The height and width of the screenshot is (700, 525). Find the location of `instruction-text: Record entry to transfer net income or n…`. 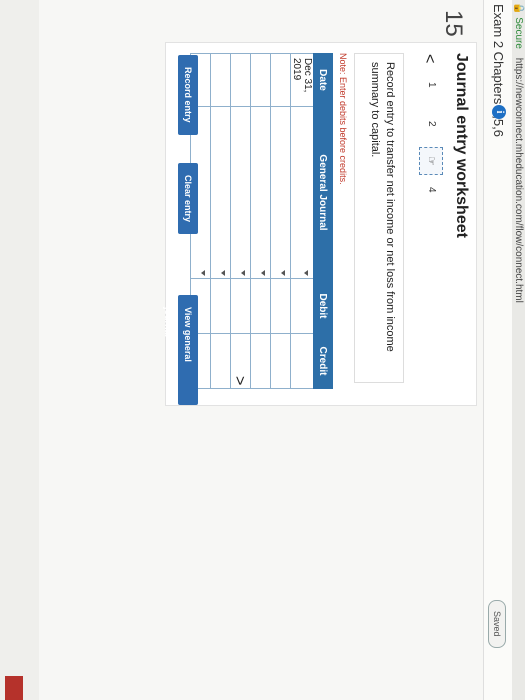

instruction-text: Record entry to transfer net income or n… is located at coordinates (379, 218).